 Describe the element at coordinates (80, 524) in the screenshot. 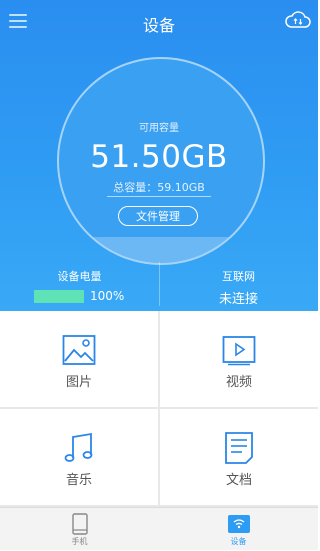

I see `phone-icon` at that location.